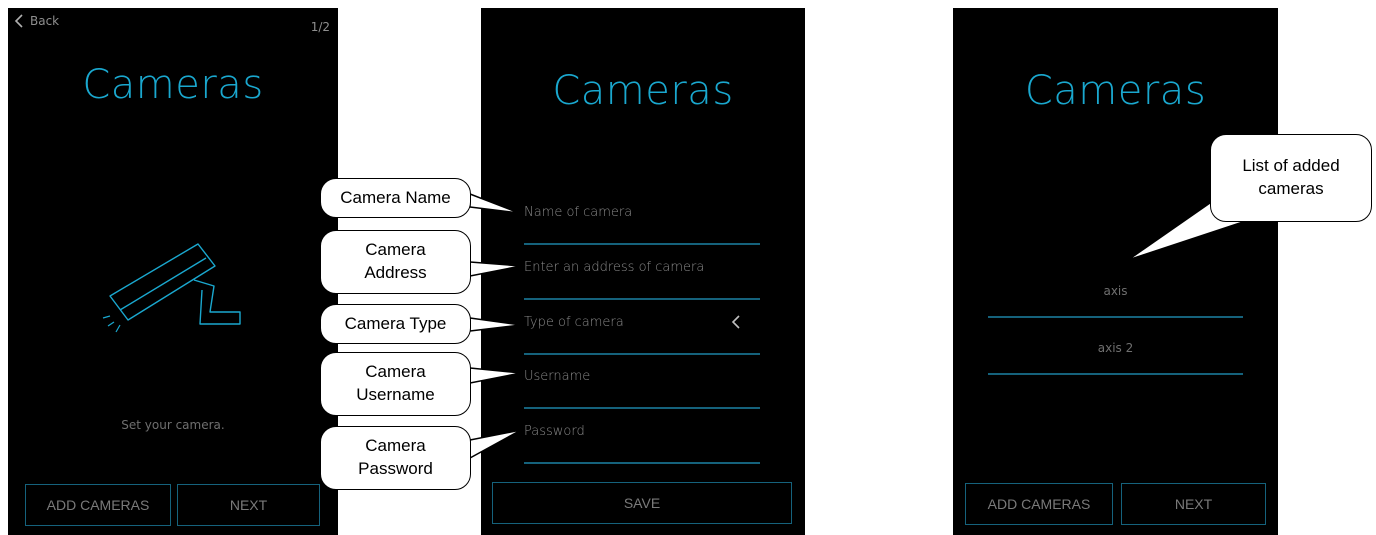  I want to click on camera-password-callout: Camera Password, so click(395, 458).